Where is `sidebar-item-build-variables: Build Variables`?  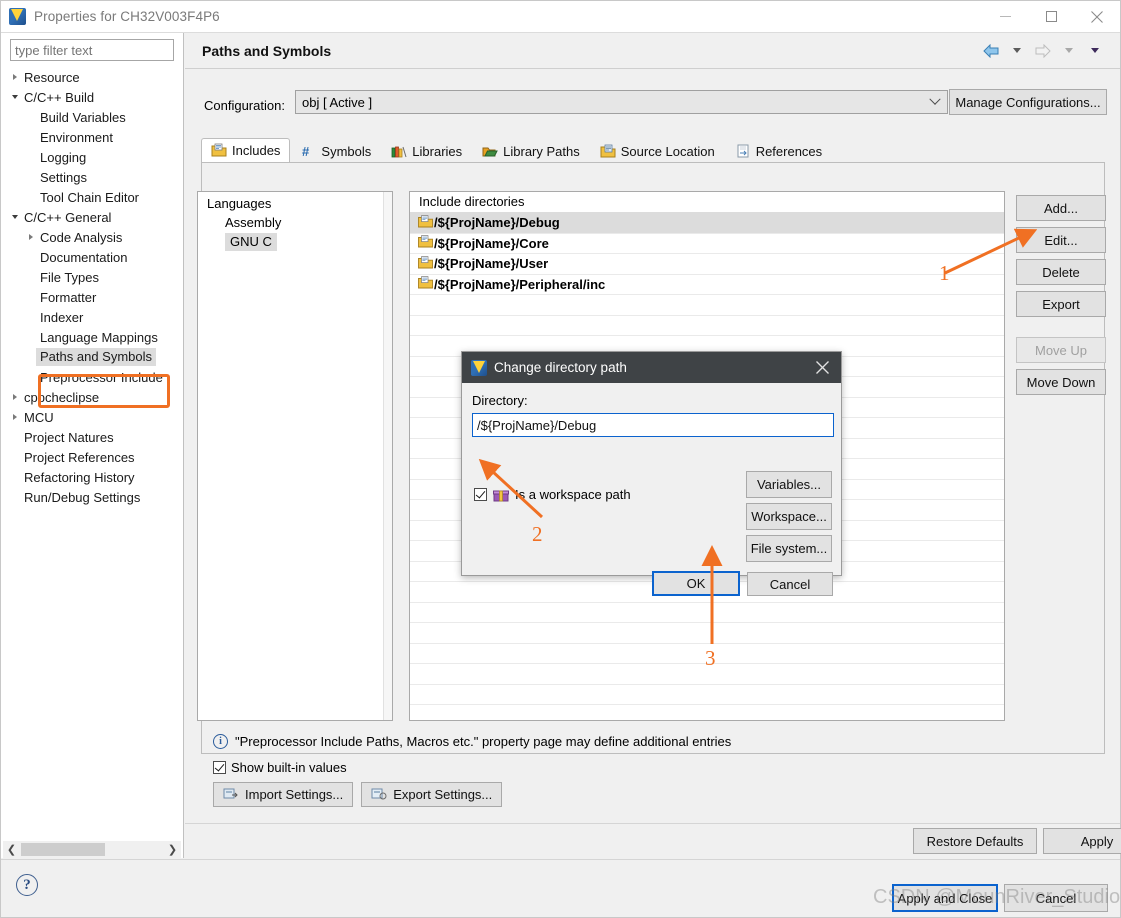 sidebar-item-build-variables: Build Variables is located at coordinates (92, 117).